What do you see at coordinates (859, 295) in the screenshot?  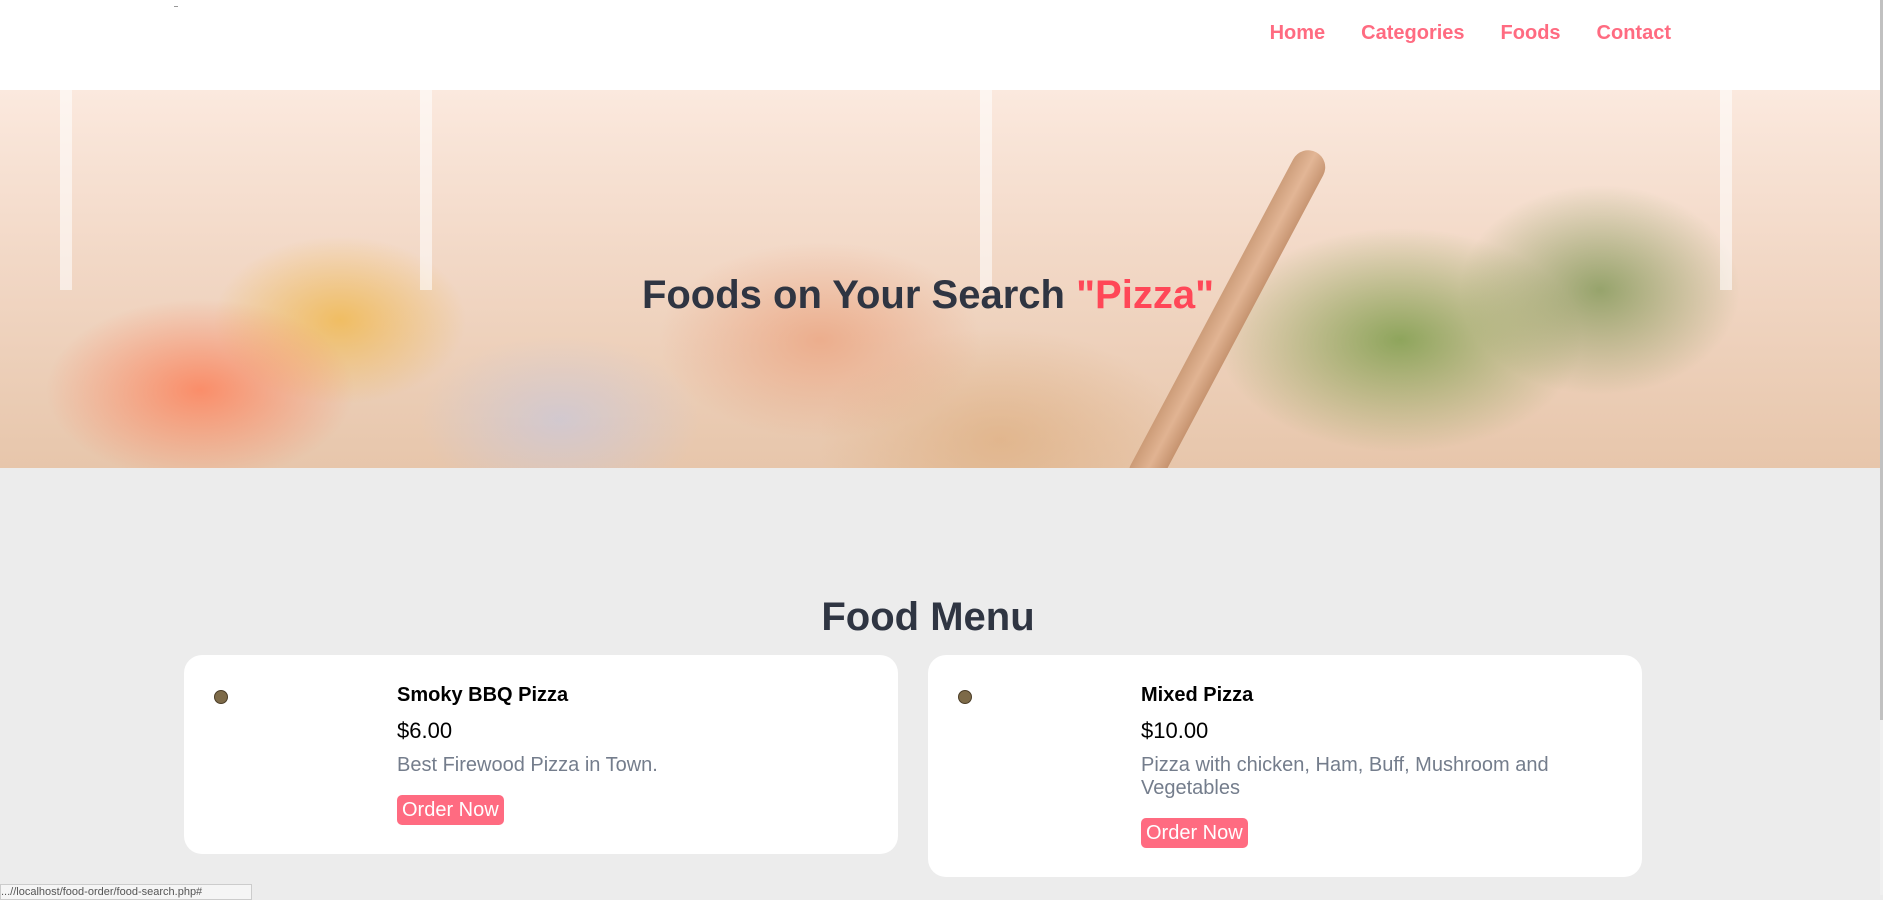 I see `heading-prefix: Foods on Your Search` at bounding box center [859, 295].